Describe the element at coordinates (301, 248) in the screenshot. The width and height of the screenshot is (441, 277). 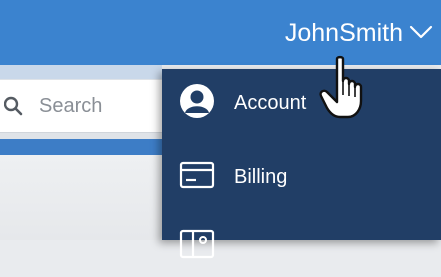
I see `menu-item-third` at that location.